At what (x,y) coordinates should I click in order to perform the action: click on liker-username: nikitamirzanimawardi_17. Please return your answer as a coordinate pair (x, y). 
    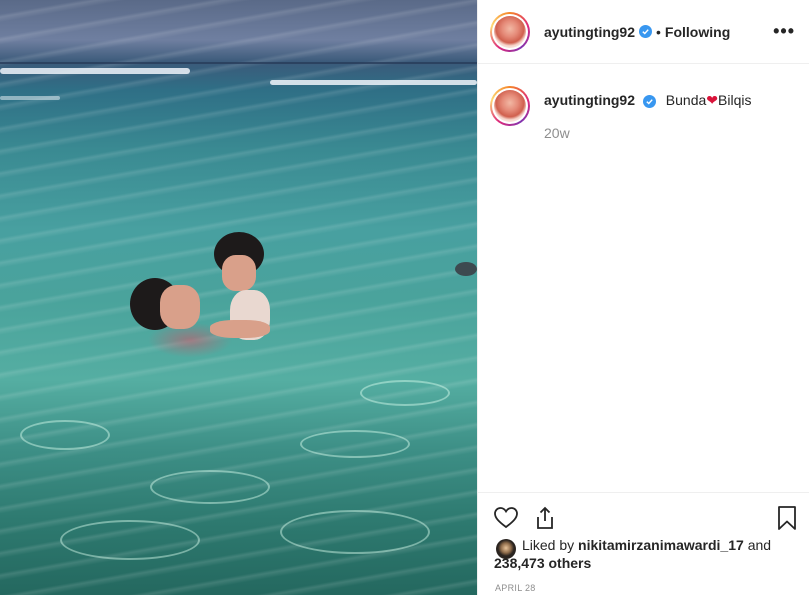
    Looking at the image, I should click on (661, 545).